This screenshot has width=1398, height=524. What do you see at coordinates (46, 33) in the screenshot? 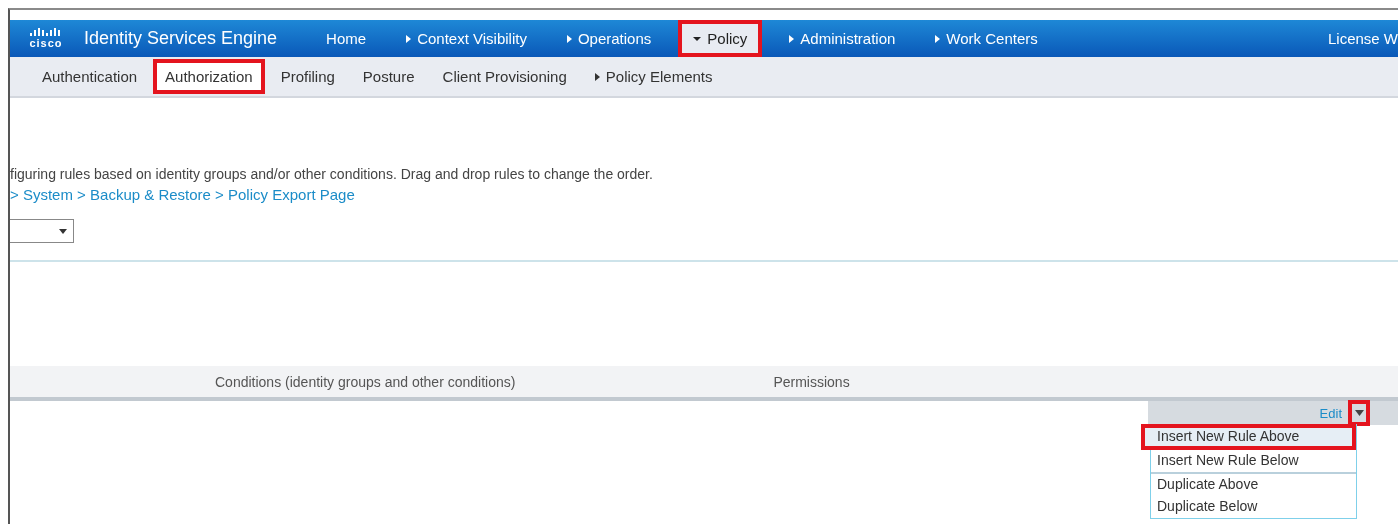
I see `logo-bars-icon` at bounding box center [46, 33].